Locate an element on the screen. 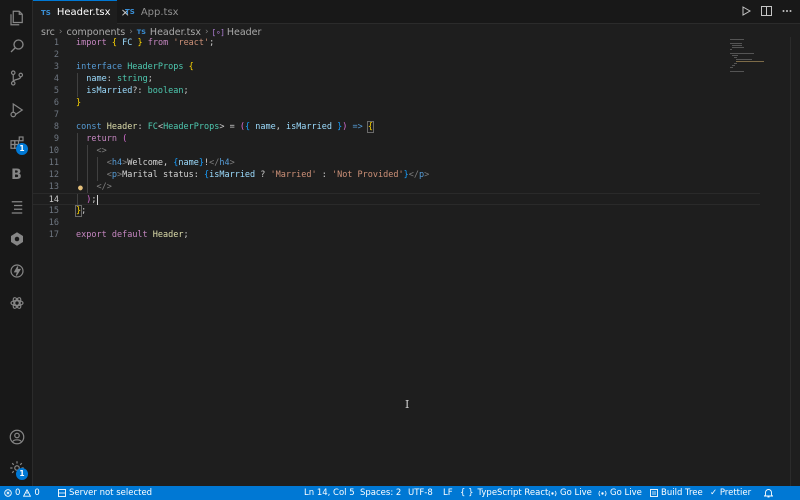 The width and height of the screenshot is (800, 500). code-line: 13 ● </> is located at coordinates (396, 187).